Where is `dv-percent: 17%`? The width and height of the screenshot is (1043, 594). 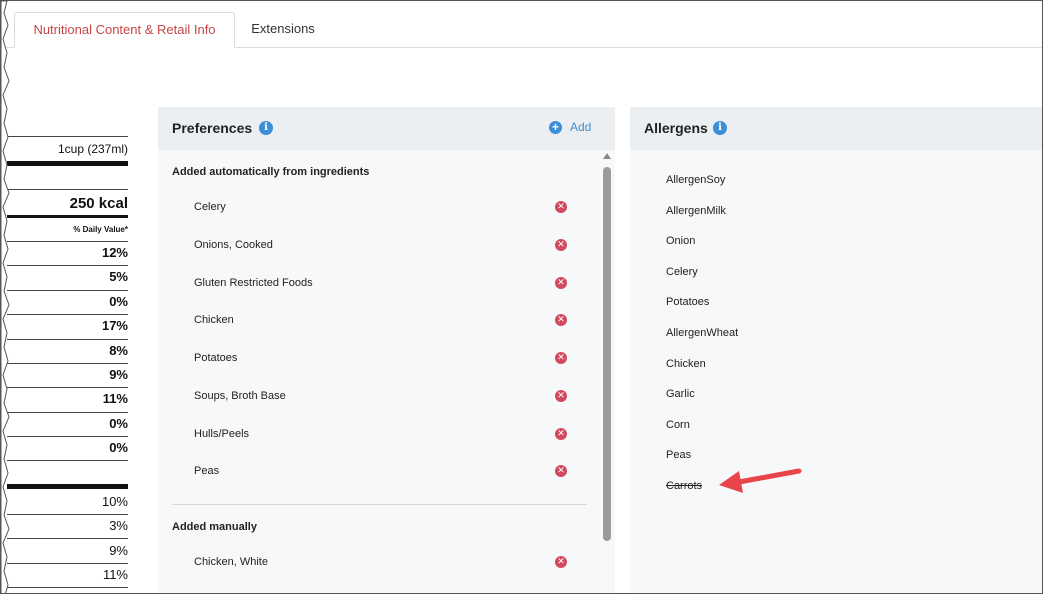
dv-percent: 17% is located at coordinates (114, 325).